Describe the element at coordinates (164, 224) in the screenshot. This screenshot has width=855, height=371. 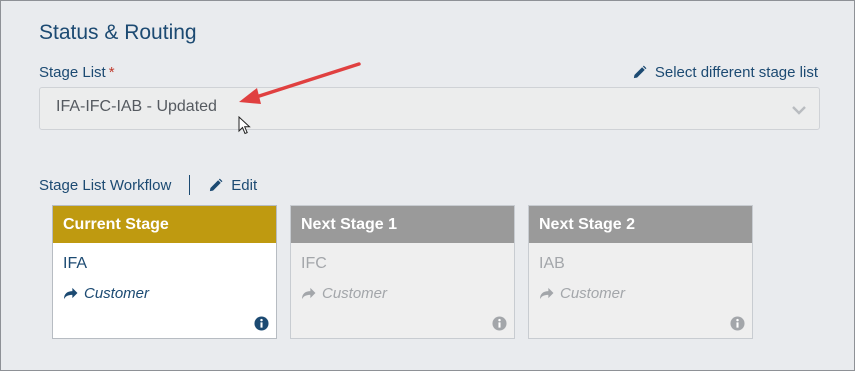
I see `card-header: Current Stage` at that location.